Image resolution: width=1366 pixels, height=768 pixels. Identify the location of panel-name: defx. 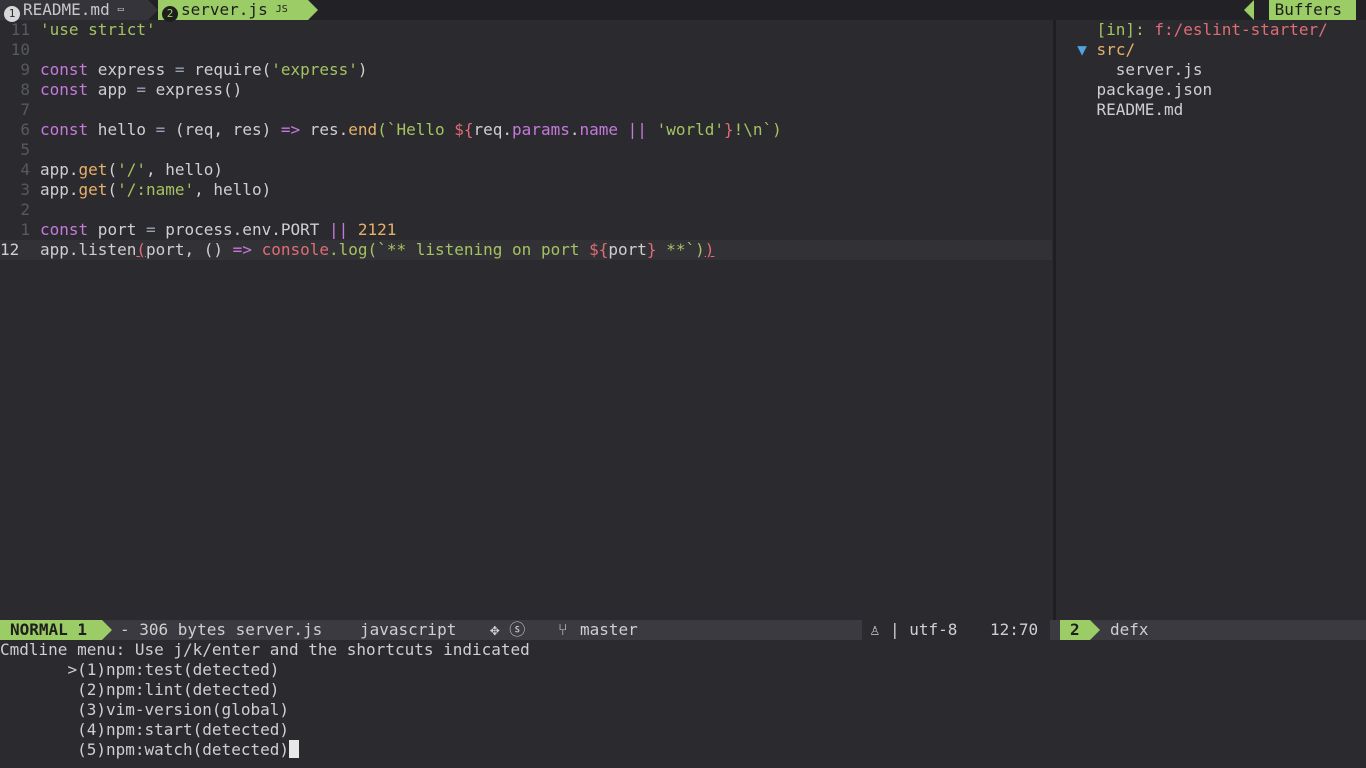
(1129, 629).